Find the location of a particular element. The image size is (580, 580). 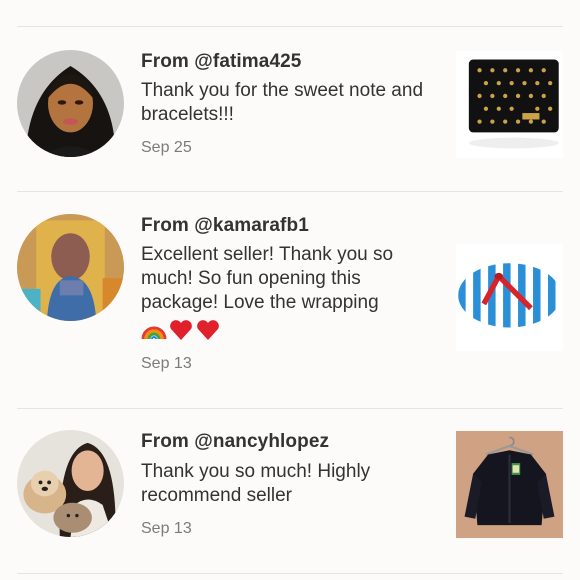

bottom-divider is located at coordinates (290, 573).